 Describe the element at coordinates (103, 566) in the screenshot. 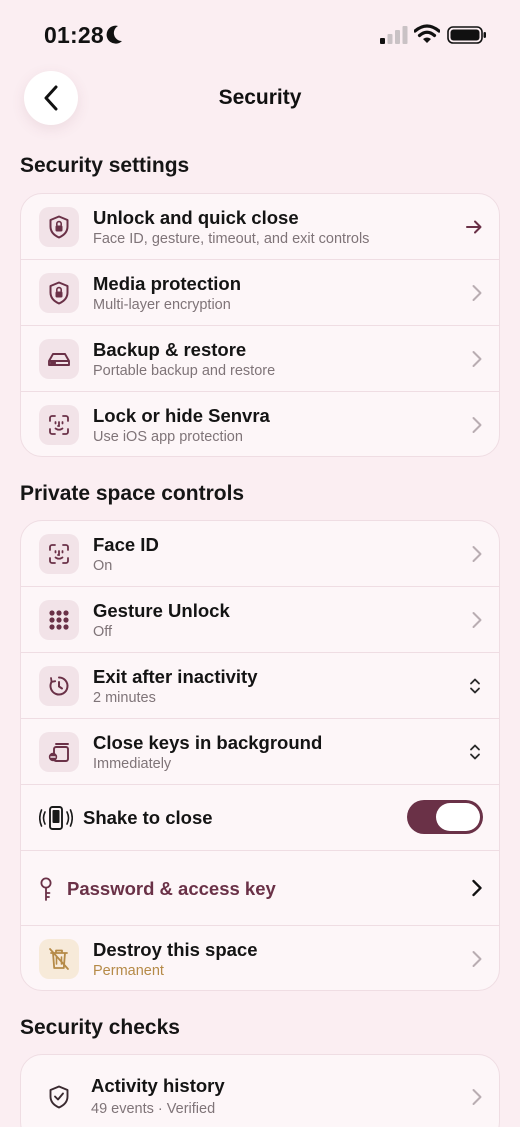

I see `row-subtitle: On` at that location.